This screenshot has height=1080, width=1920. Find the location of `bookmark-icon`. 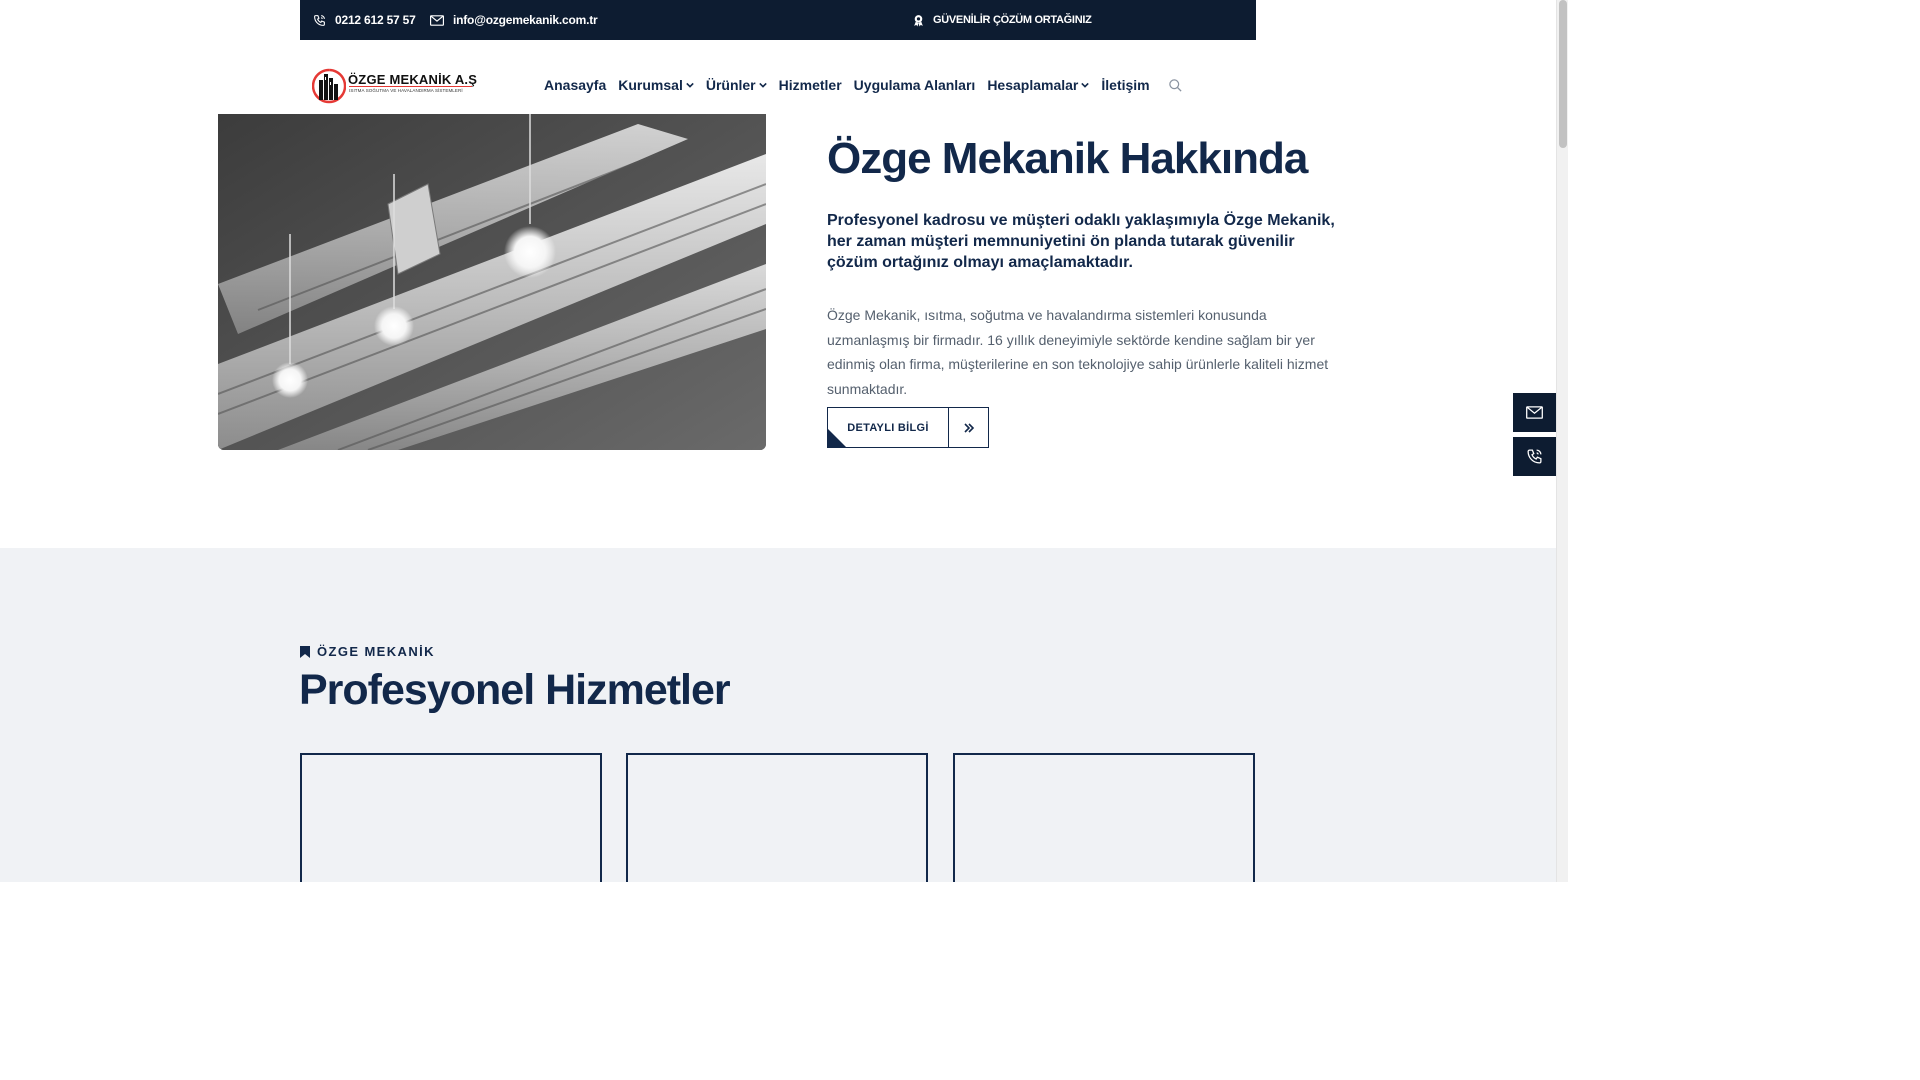

bookmark-icon is located at coordinates (305, 651).